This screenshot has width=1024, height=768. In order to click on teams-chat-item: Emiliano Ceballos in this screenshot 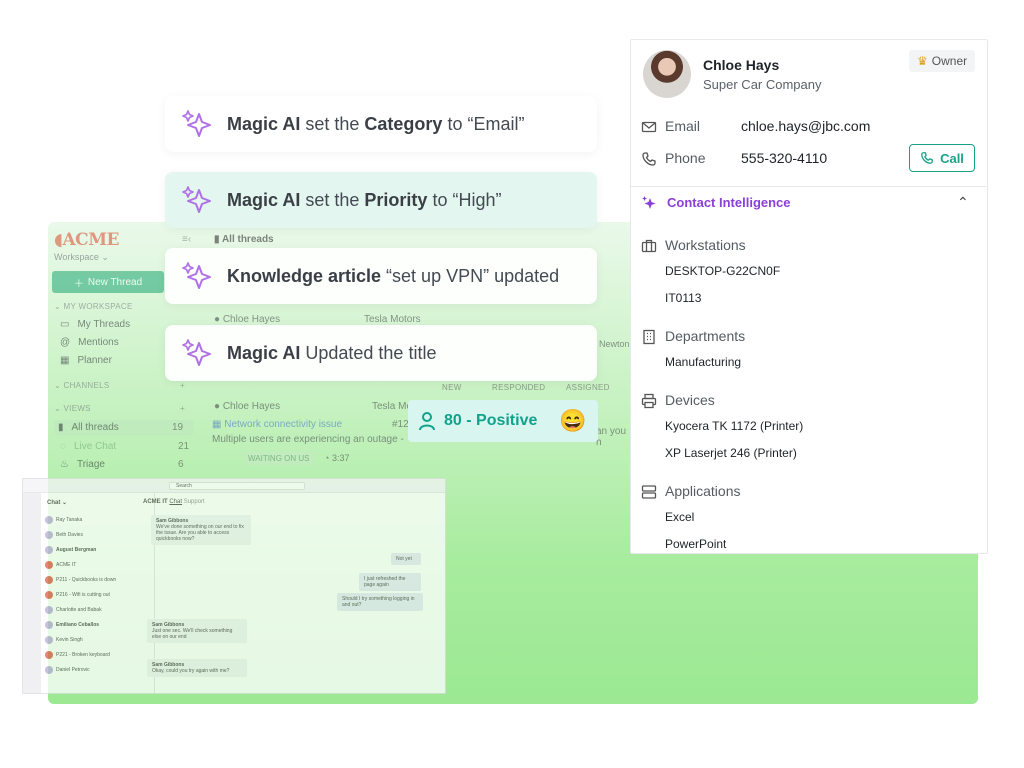, I will do `click(97, 624)`.